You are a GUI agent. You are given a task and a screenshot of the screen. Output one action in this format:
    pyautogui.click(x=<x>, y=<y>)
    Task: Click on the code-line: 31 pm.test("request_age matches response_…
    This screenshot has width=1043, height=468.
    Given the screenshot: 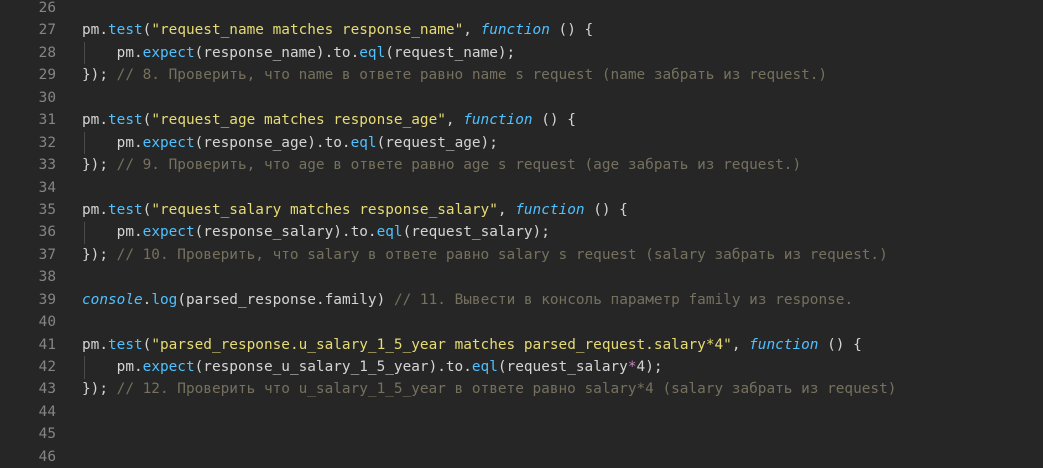 What is the action you would take?
    pyautogui.click(x=521, y=120)
    